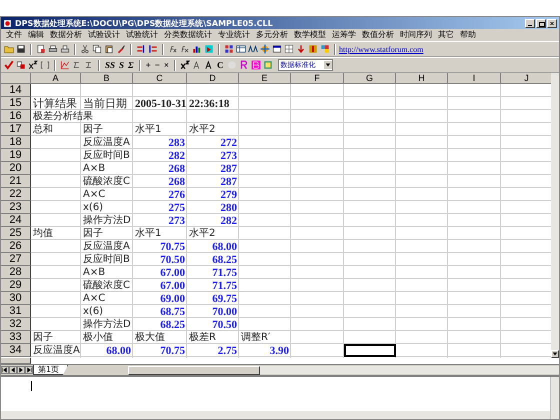 This screenshot has width=560, height=420. What do you see at coordinates (224, 272) in the screenshot?
I see `table-cell: 71.75` at bounding box center [224, 272].